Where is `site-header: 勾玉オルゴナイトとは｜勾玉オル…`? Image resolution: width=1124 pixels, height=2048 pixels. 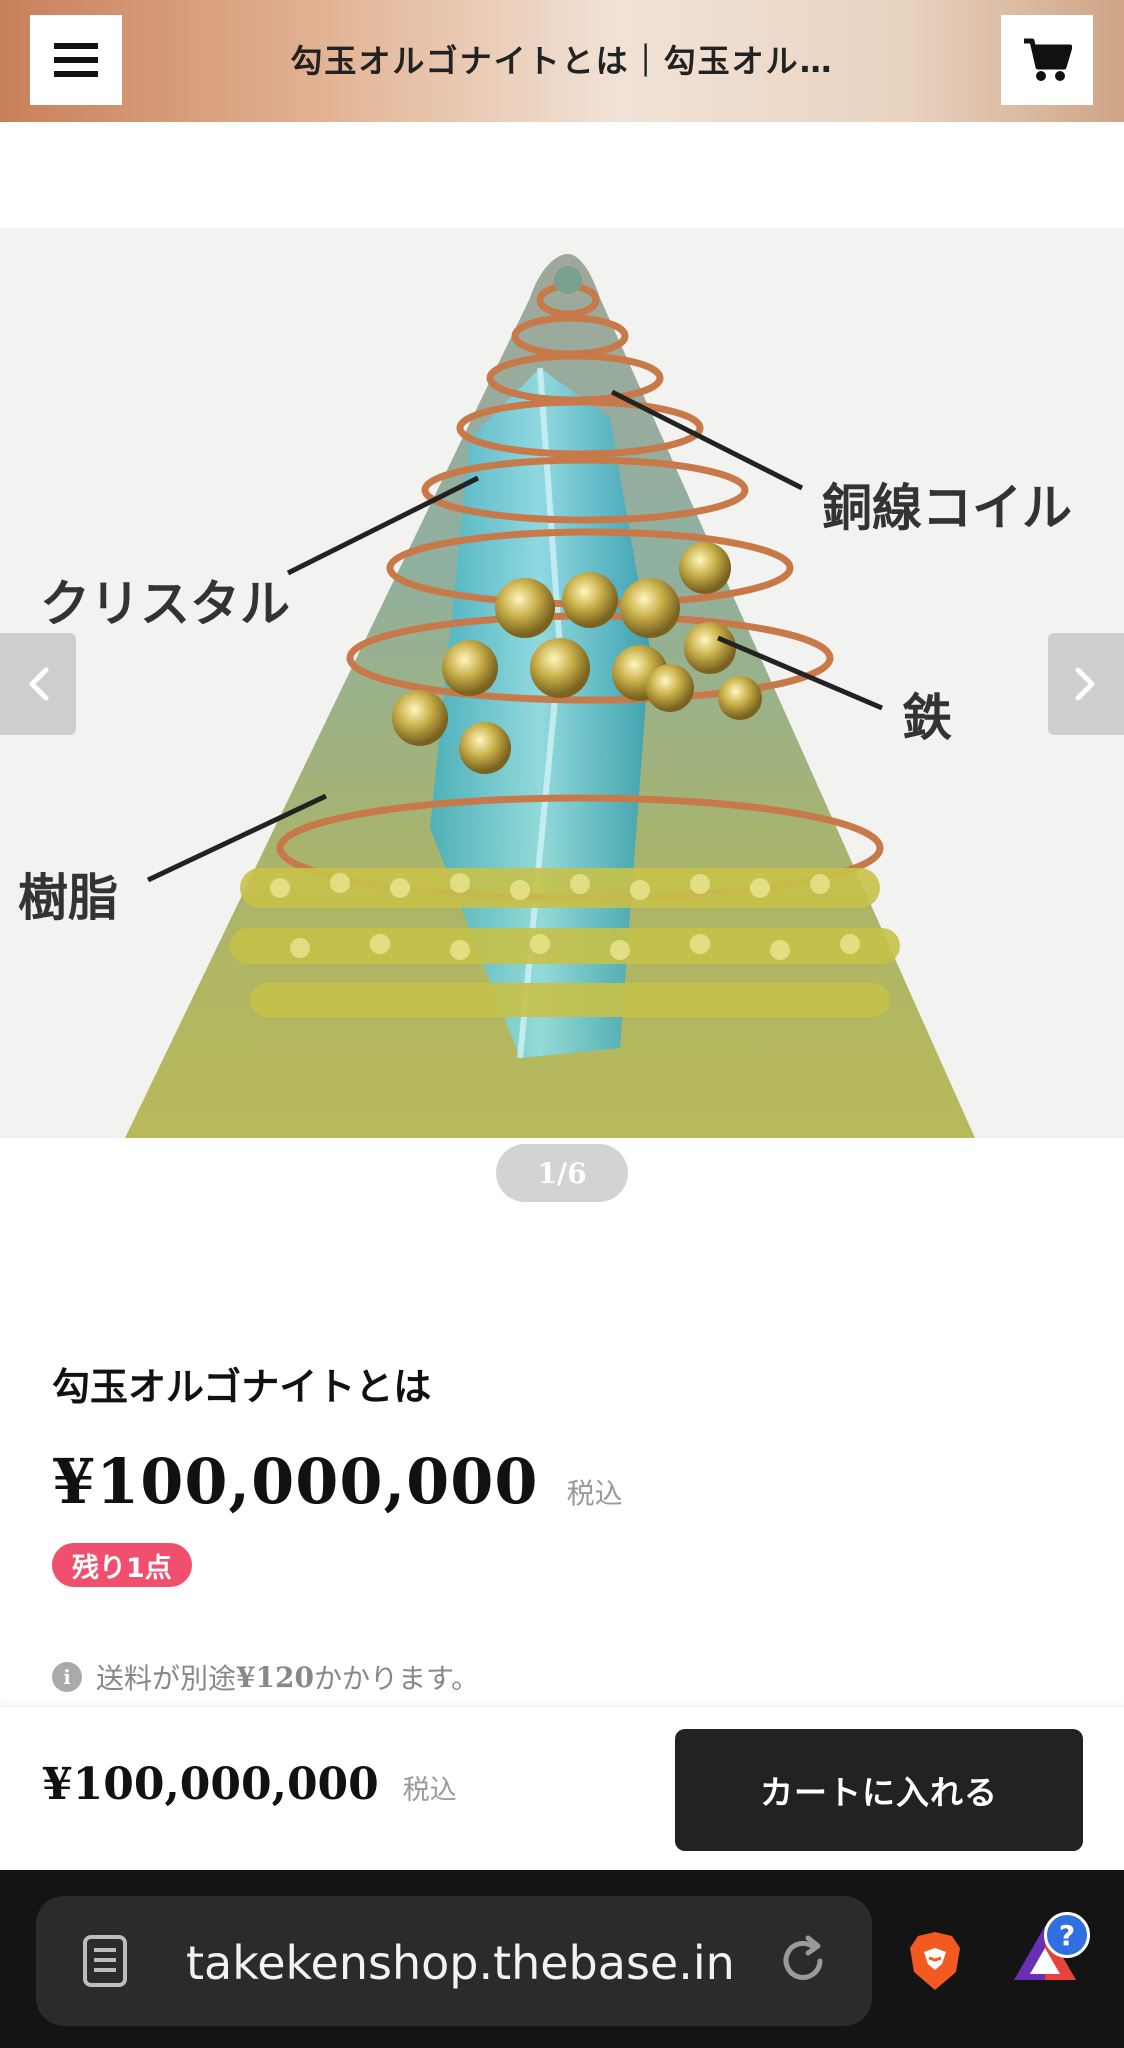
site-header: 勾玉オルゴナイトとは｜勾玉オル… is located at coordinates (562, 61).